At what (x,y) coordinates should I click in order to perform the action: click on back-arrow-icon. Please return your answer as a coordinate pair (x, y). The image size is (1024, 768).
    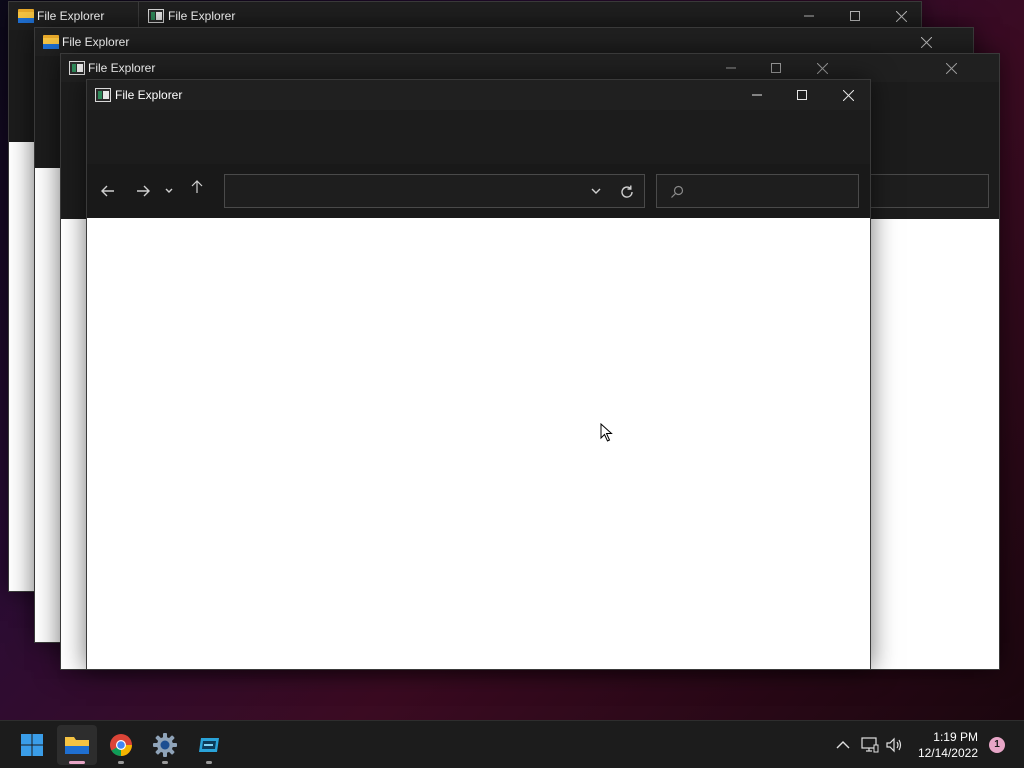
    Looking at the image, I should click on (108, 191).